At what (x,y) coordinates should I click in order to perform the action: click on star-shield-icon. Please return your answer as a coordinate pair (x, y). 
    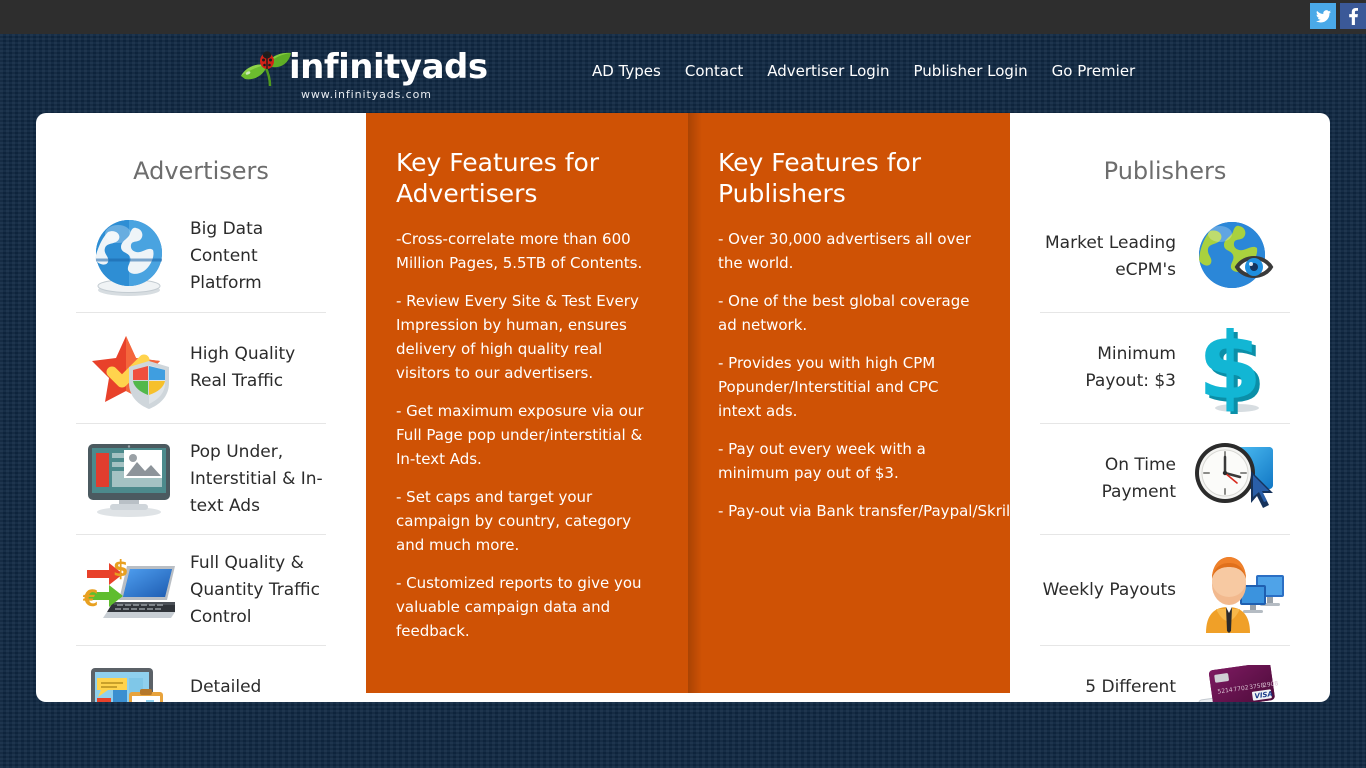
    Looking at the image, I should click on (129, 368).